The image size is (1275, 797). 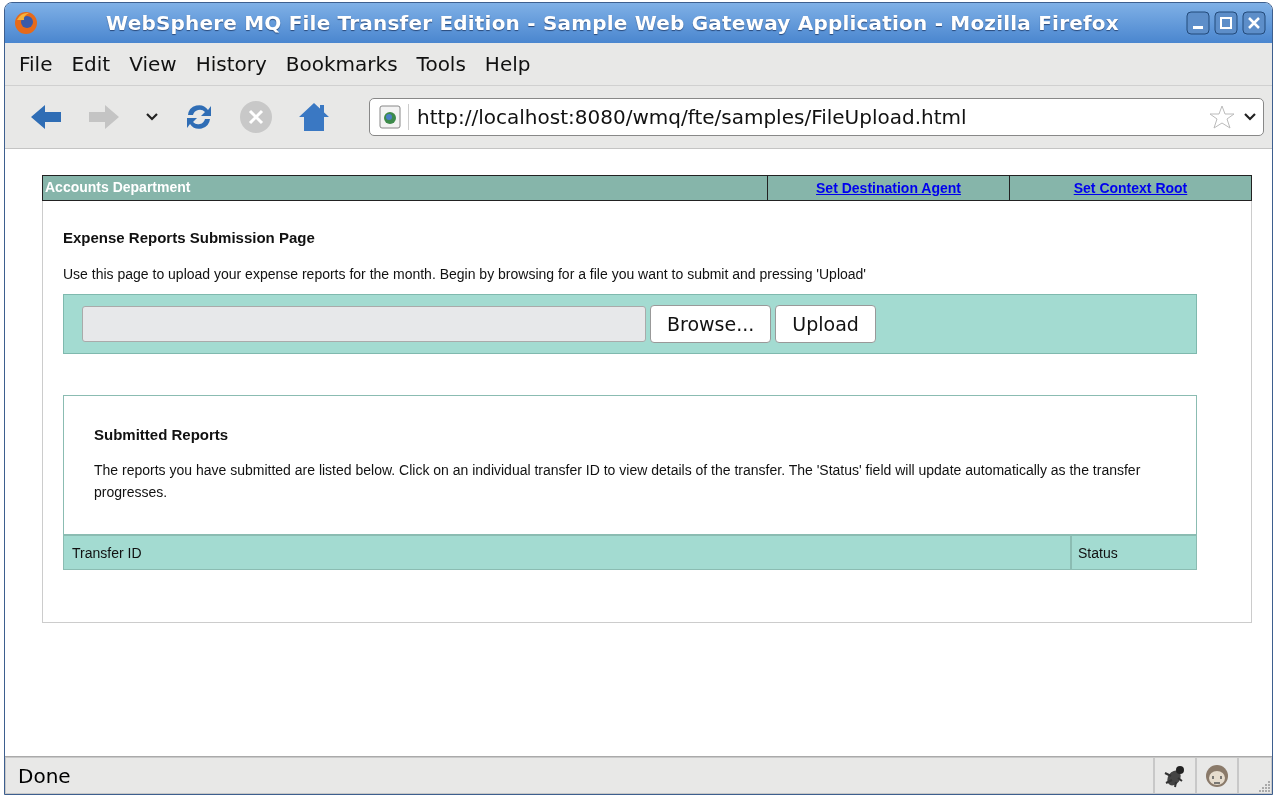 I want to click on menu-item: Help, so click(x=507, y=64).